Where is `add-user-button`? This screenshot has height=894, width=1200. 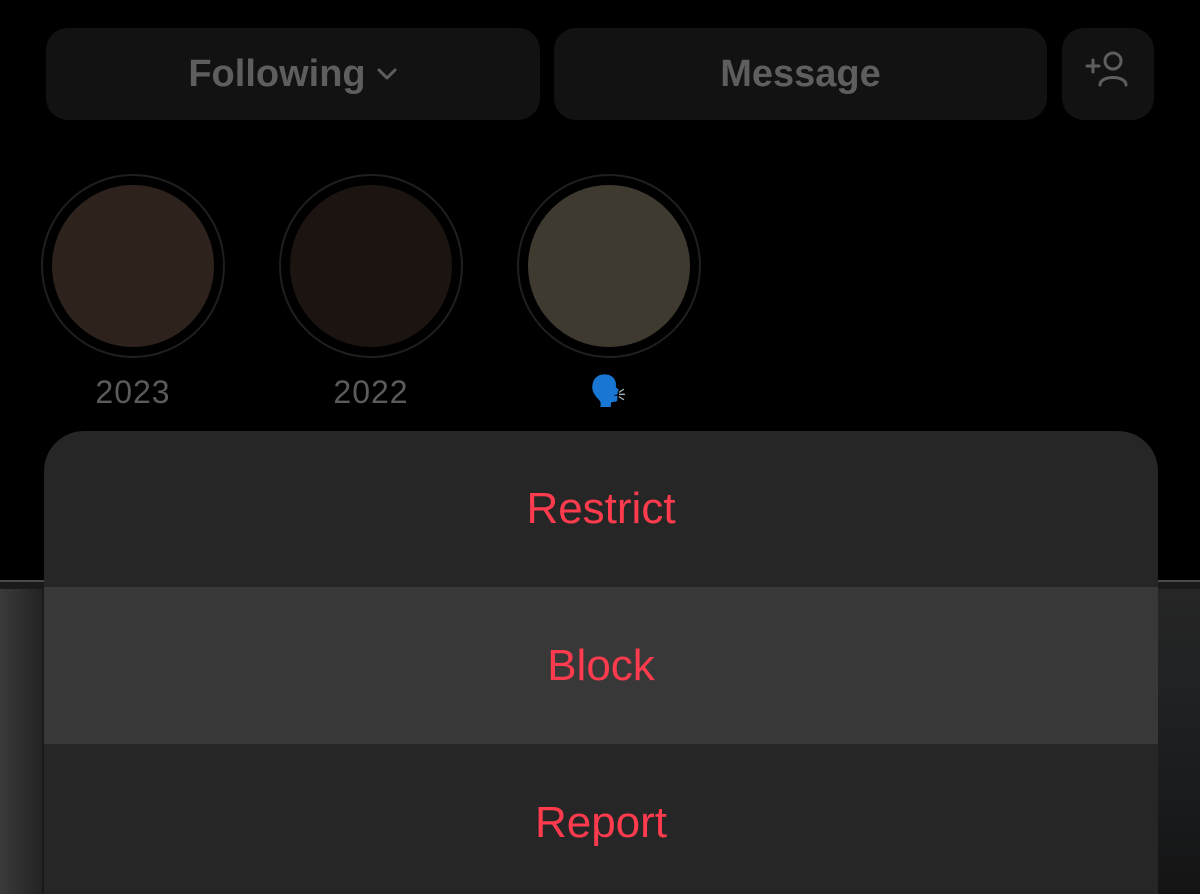
add-user-button is located at coordinates (1108, 74).